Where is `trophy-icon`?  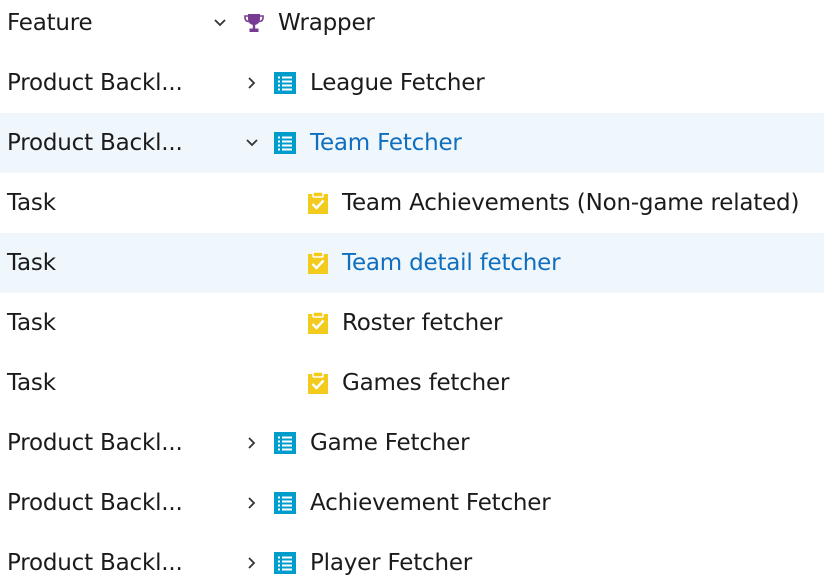
trophy-icon is located at coordinates (254, 23).